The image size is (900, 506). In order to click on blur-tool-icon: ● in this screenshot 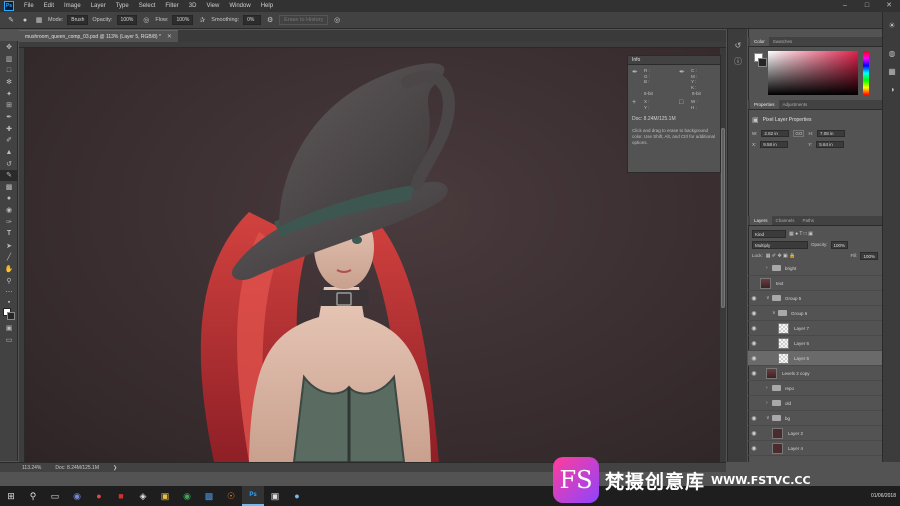, I will do `click(9, 199)`.